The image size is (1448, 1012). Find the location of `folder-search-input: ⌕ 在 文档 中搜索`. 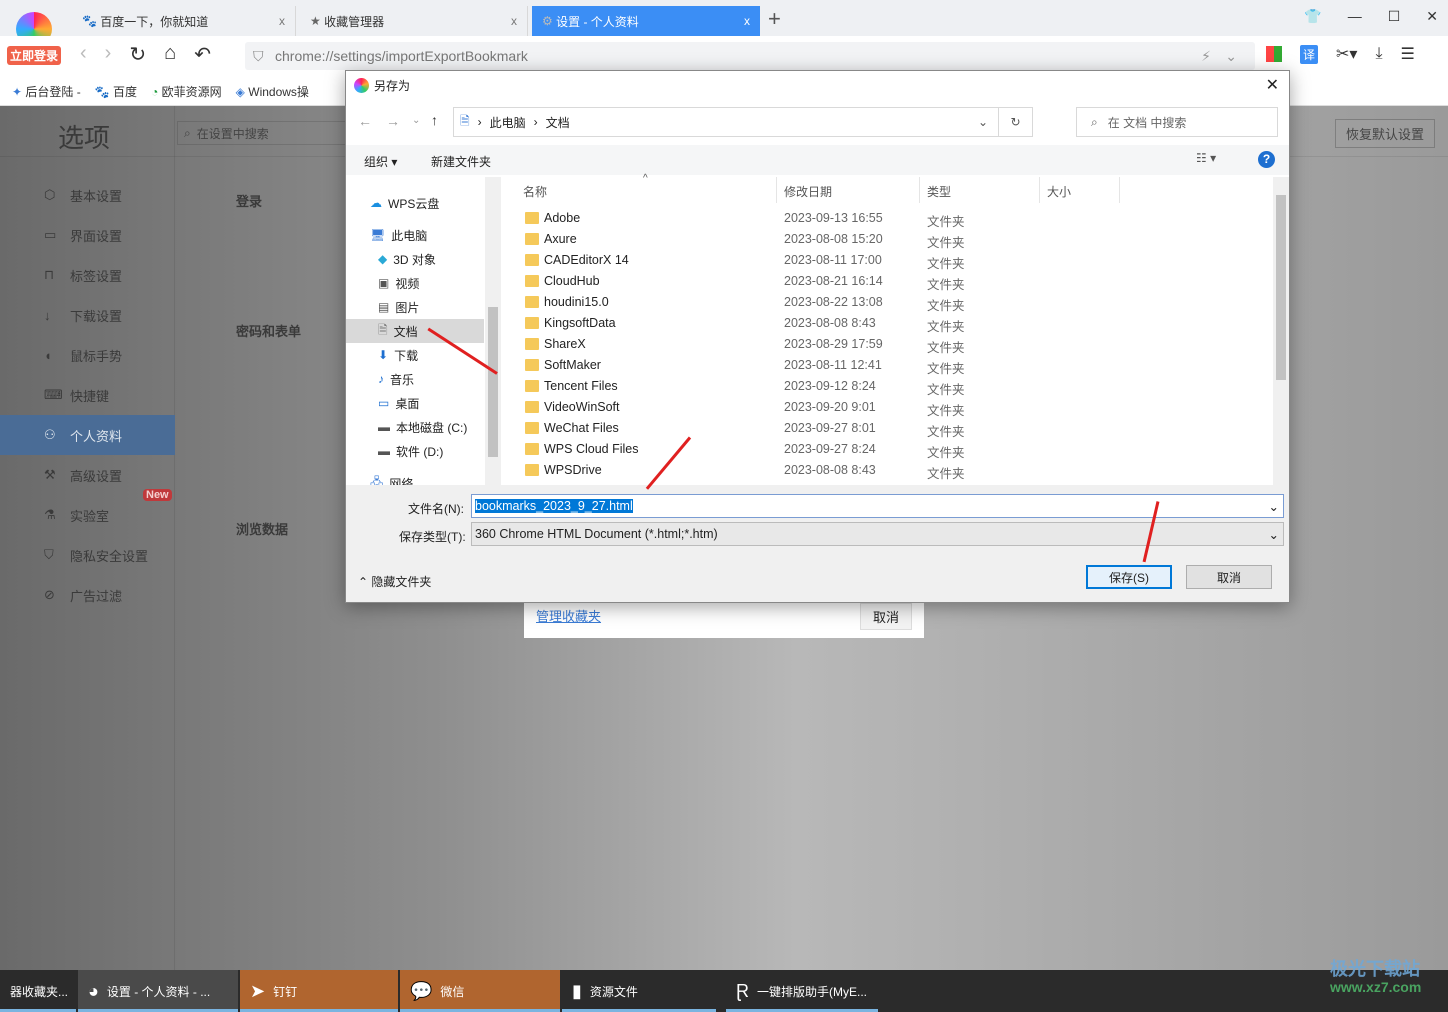

folder-search-input: ⌕ 在 文档 中搜索 is located at coordinates (1177, 122).